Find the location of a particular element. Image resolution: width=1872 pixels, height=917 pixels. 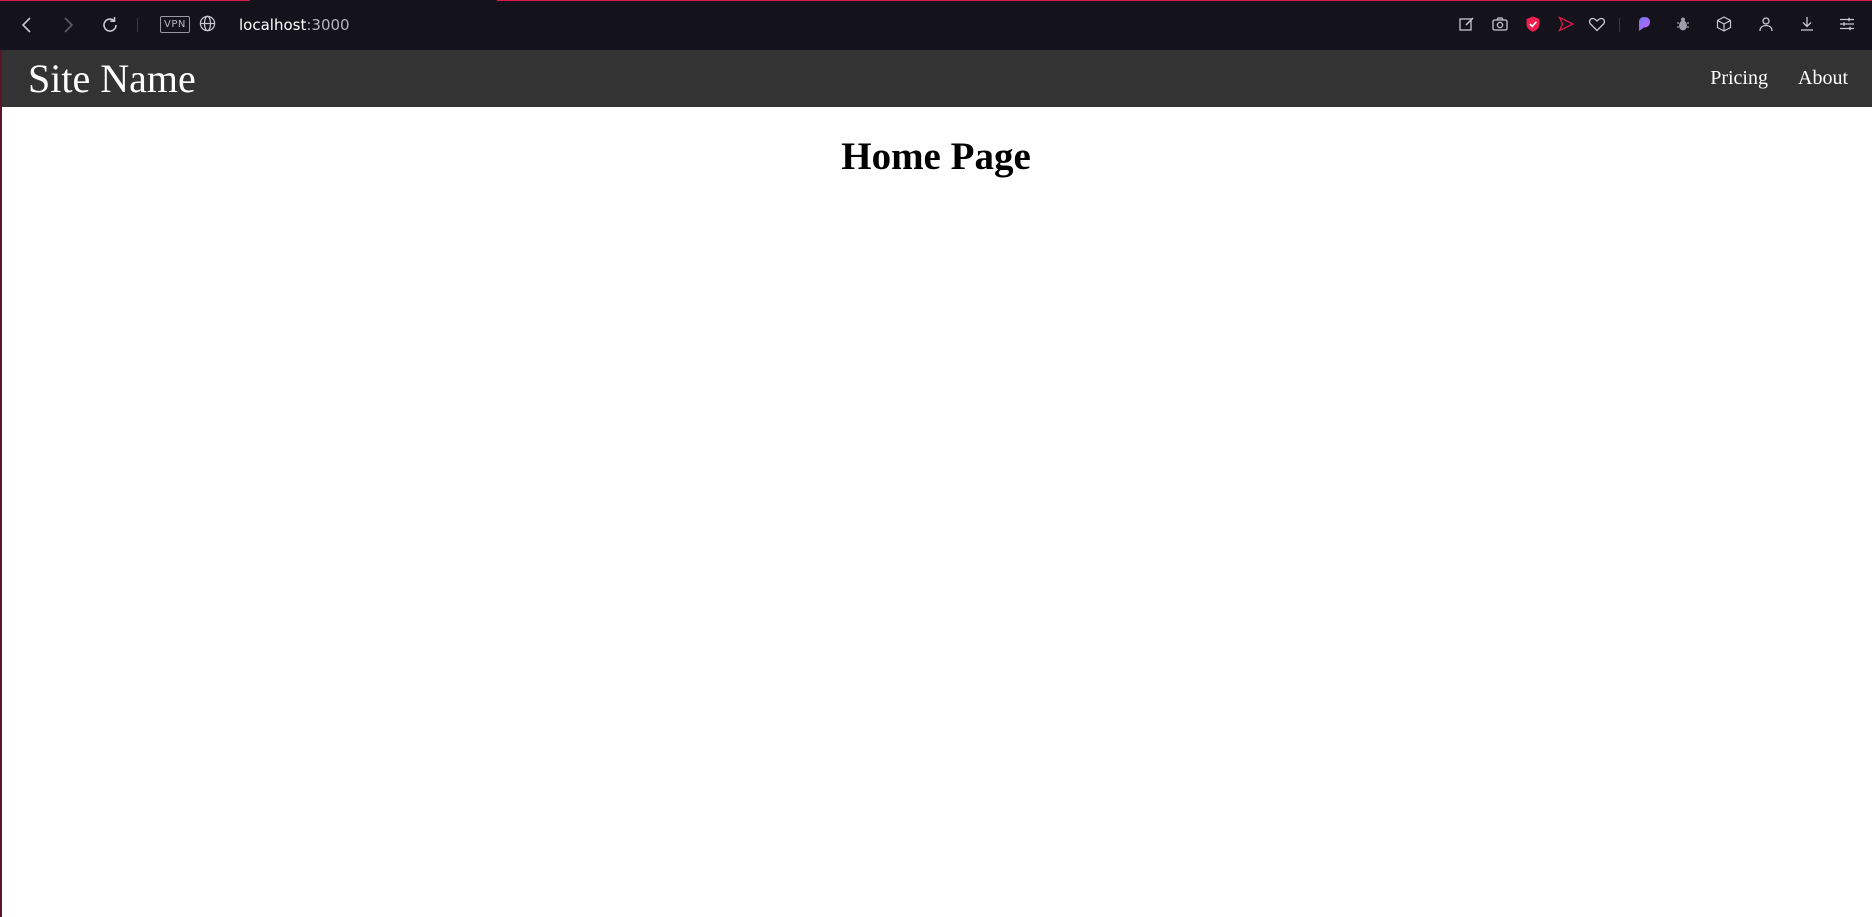

easy-setup-button is located at coordinates (1847, 24).